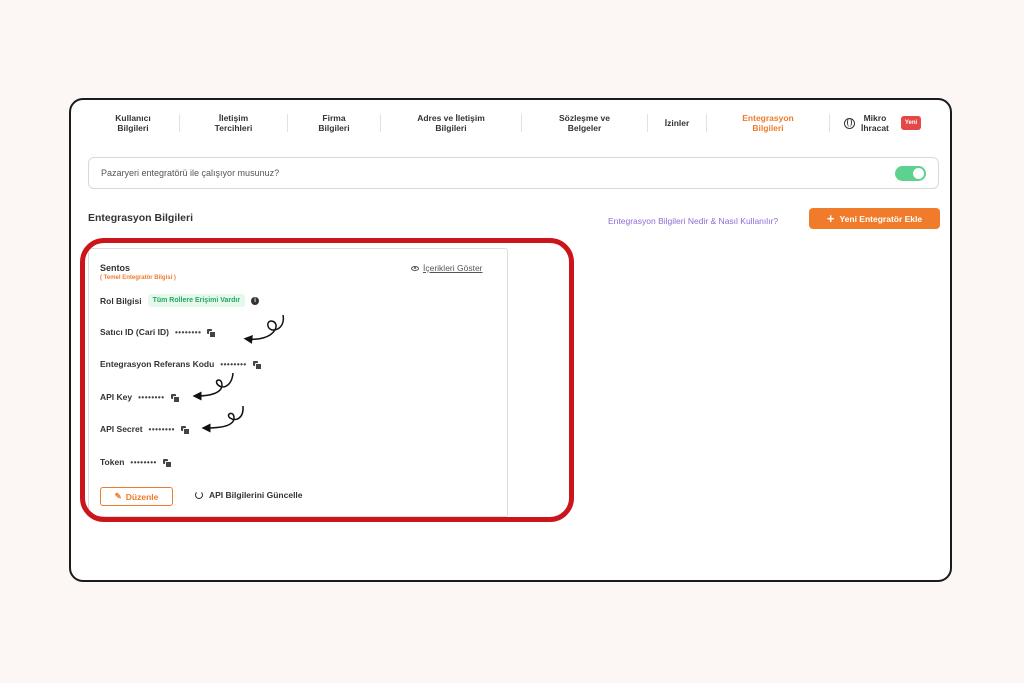 This screenshot has height=683, width=1024. What do you see at coordinates (255, 300) in the screenshot?
I see `info-icon: i` at bounding box center [255, 300].